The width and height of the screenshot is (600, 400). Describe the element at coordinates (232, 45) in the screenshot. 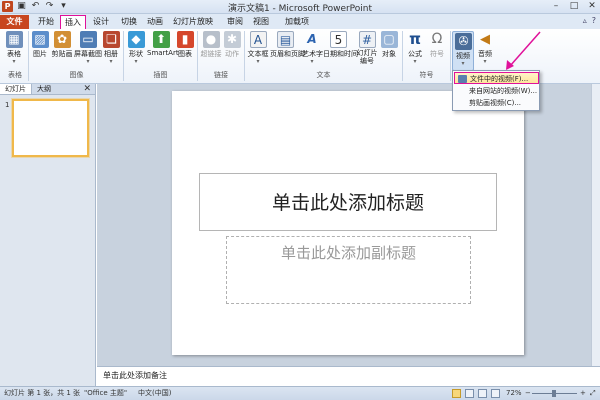

I see `action-button: ✱ 动作` at that location.